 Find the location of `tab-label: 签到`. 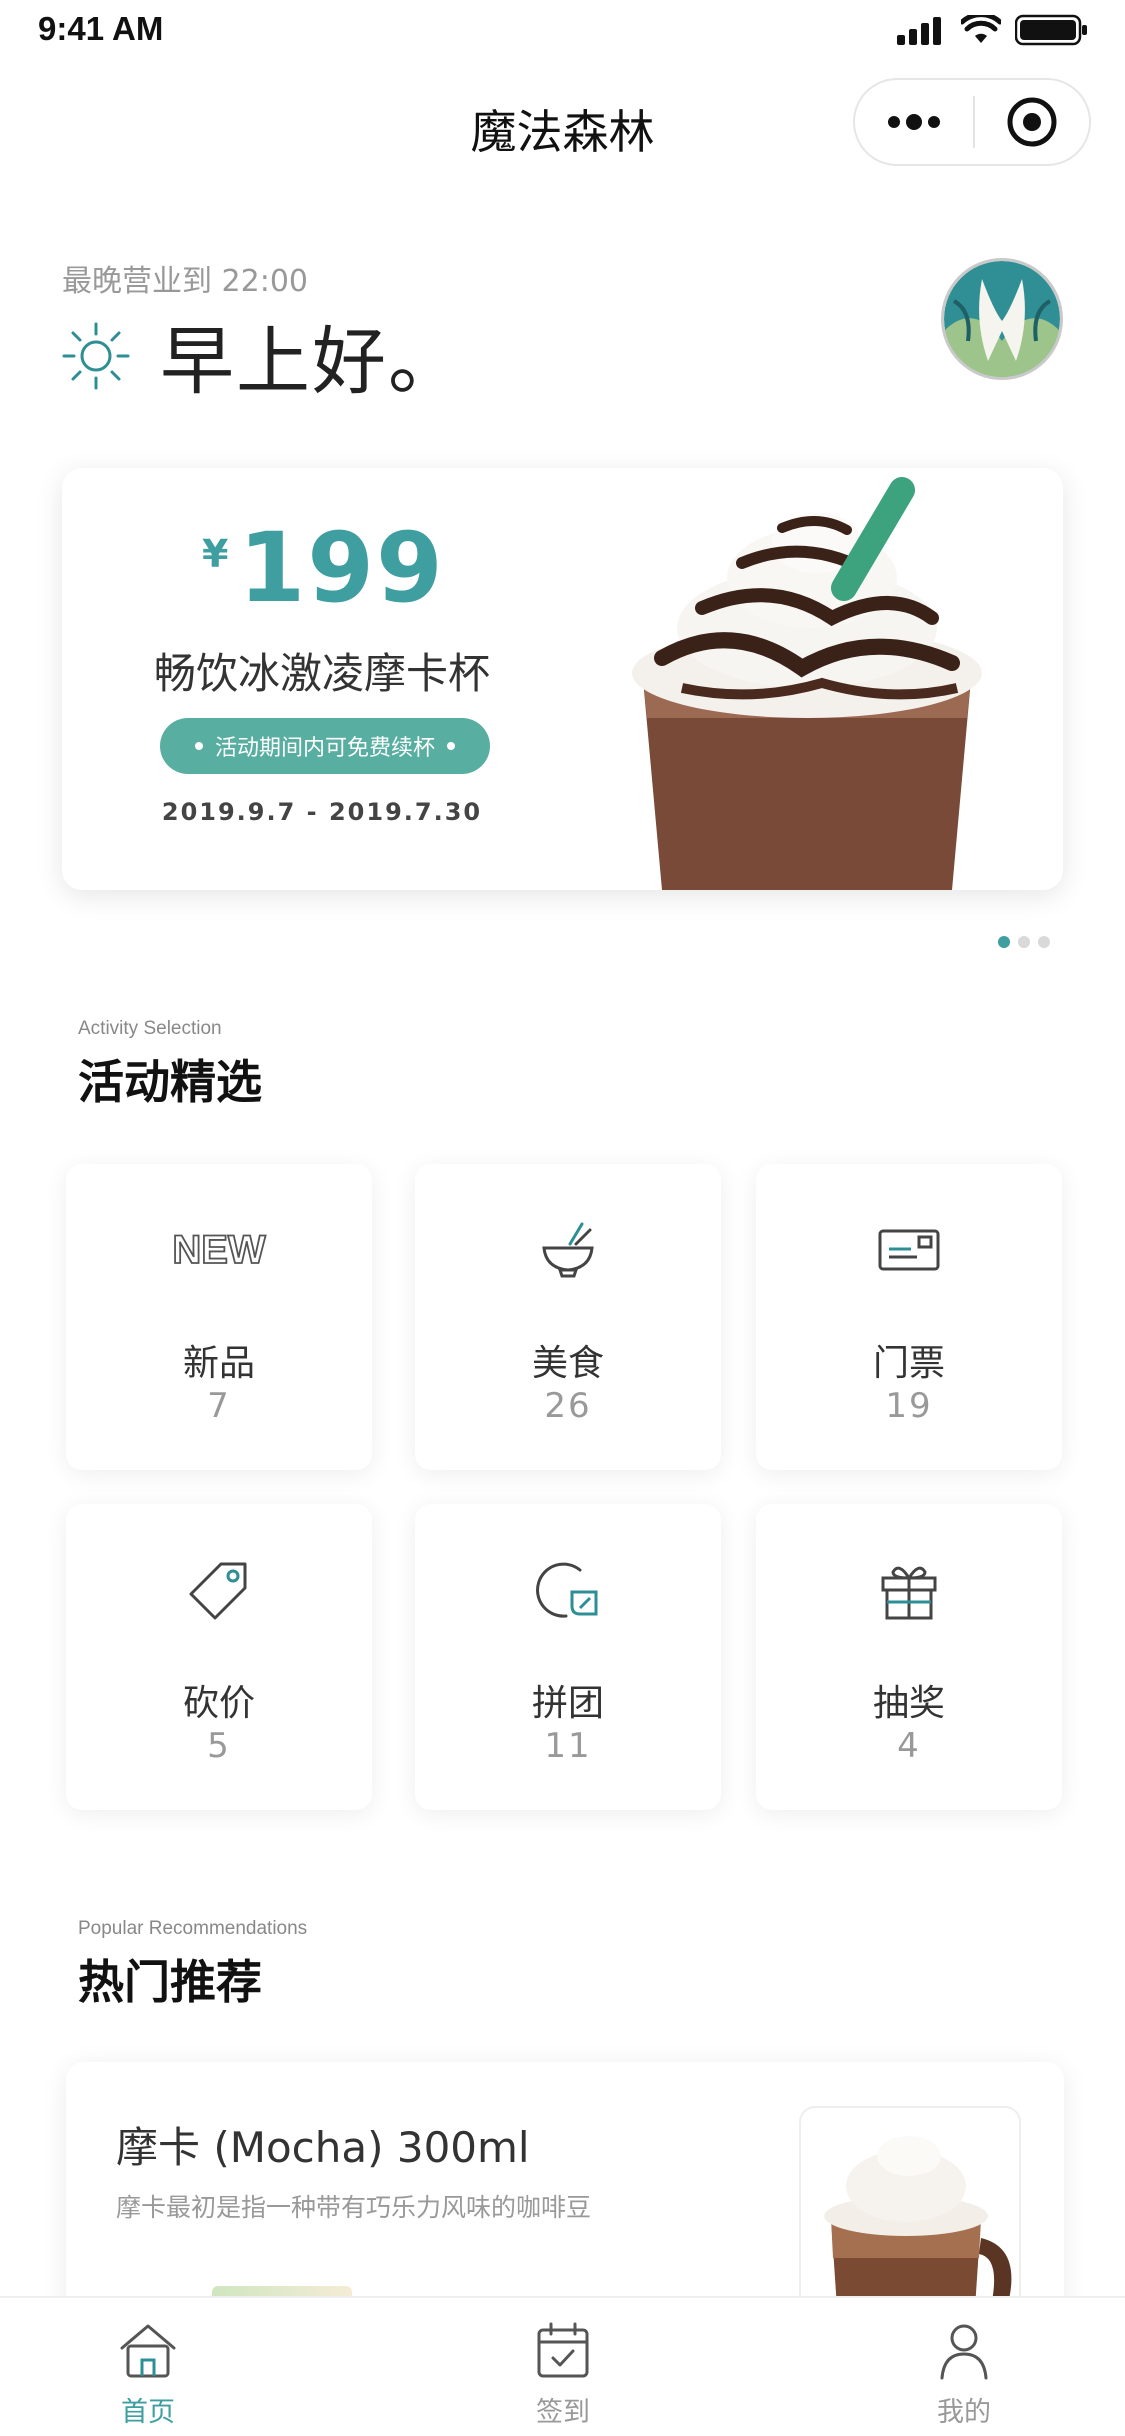

tab-label: 签到 is located at coordinates (563, 2412).